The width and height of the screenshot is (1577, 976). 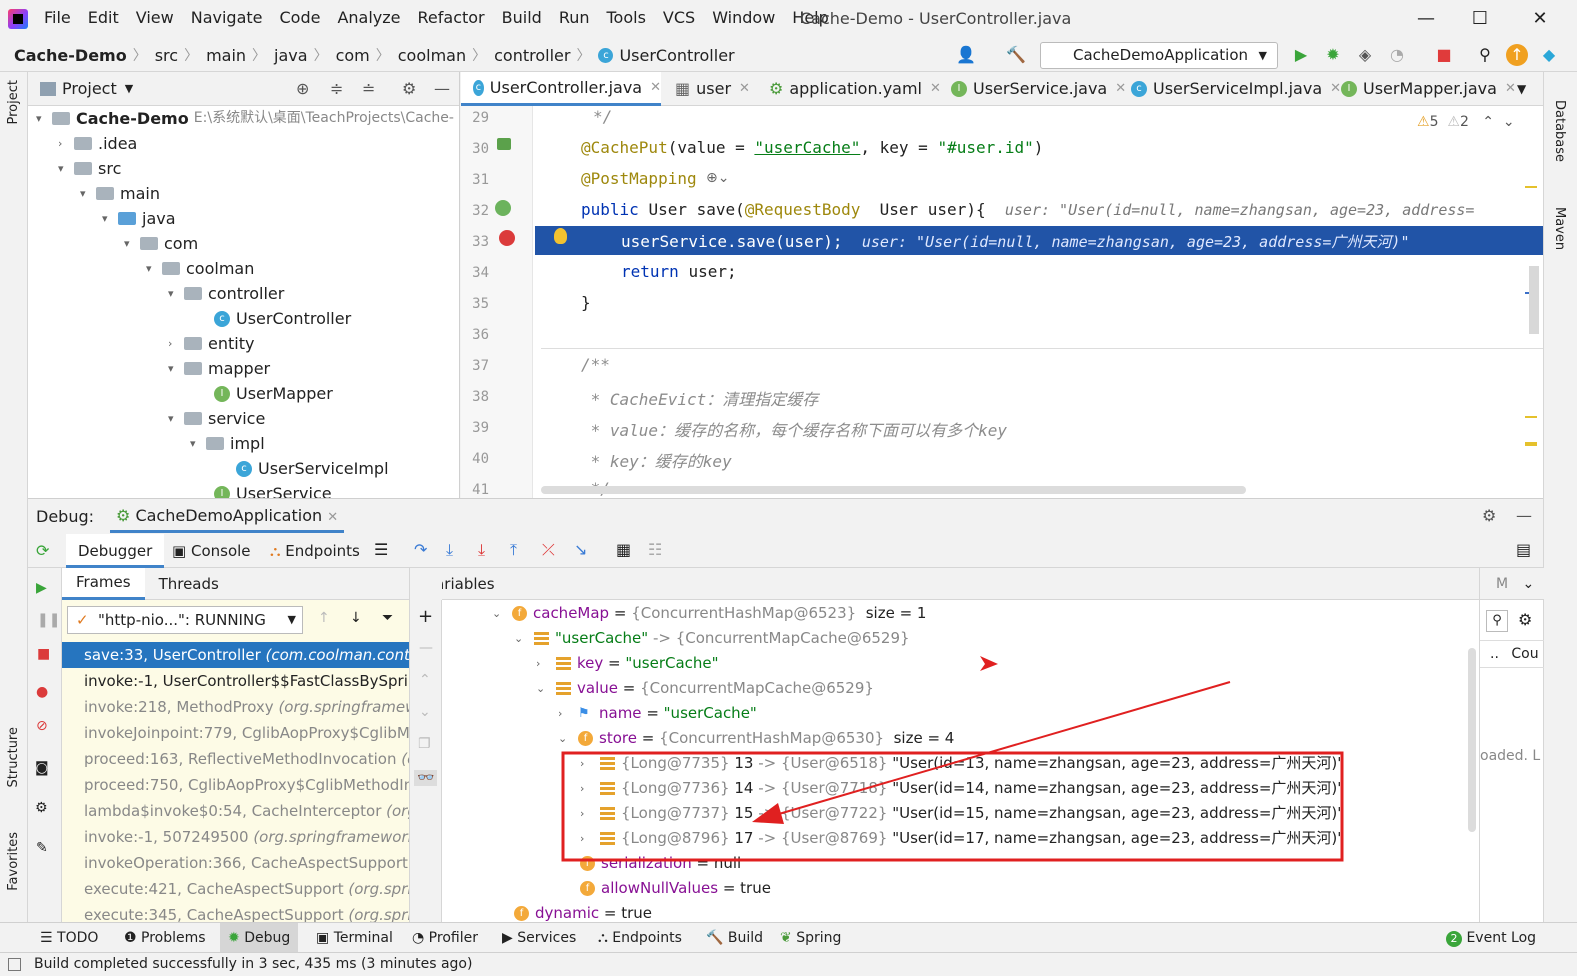 What do you see at coordinates (354, 938) in the screenshot?
I see `tool-terminal: ▣ Terminal` at bounding box center [354, 938].